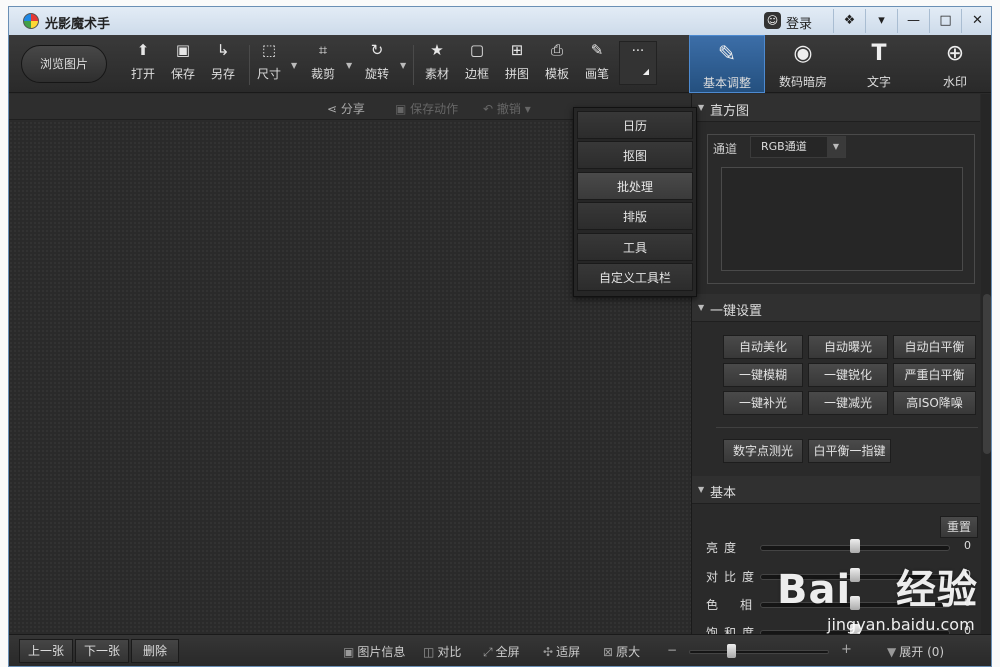 This screenshot has height=667, width=1000. Describe the element at coordinates (635, 125) in the screenshot. I see `menu-item-calendar: 日历` at that location.